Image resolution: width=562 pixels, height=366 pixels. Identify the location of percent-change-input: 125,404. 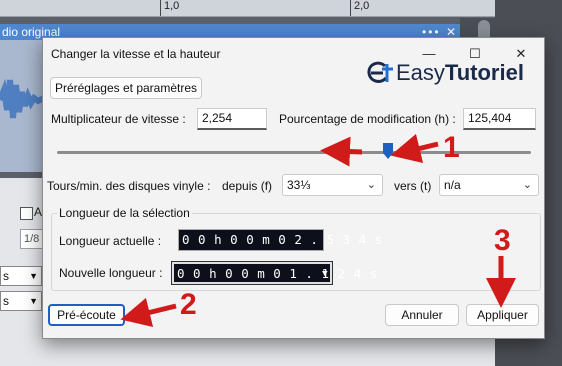
(499, 119).